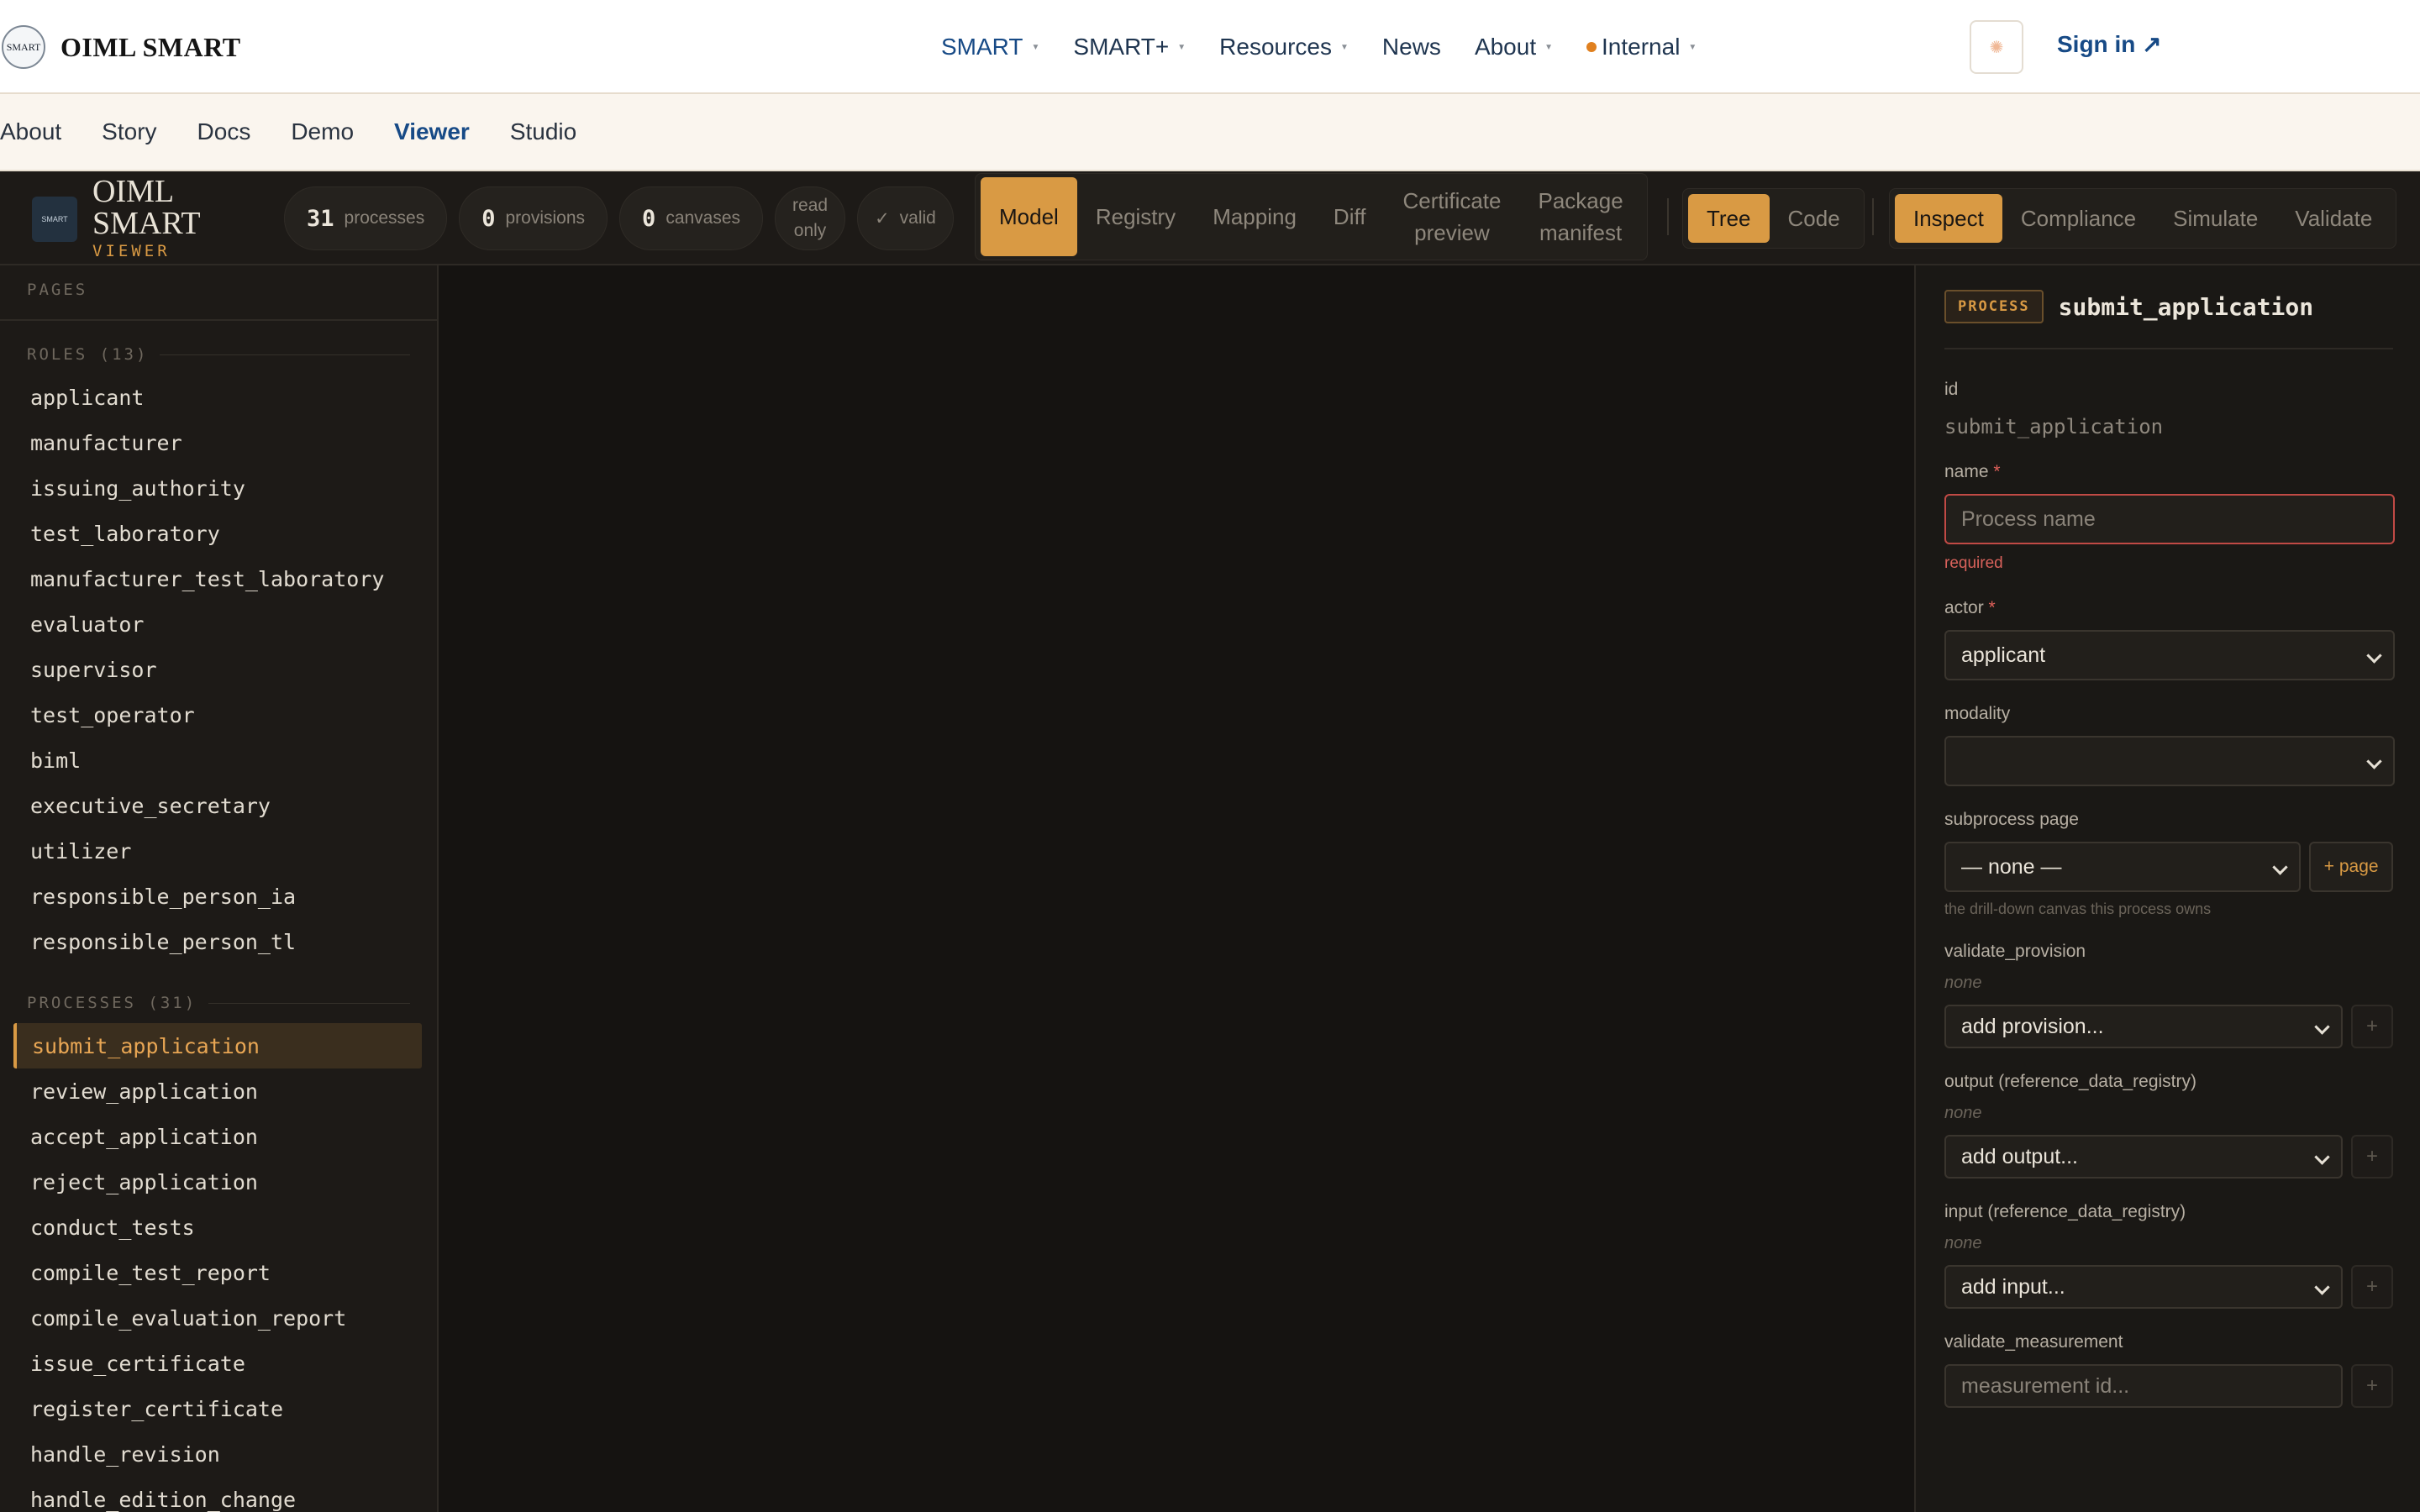 The height and width of the screenshot is (1512, 2420). I want to click on sign-in-link: Sign in ↗, so click(2109, 44).